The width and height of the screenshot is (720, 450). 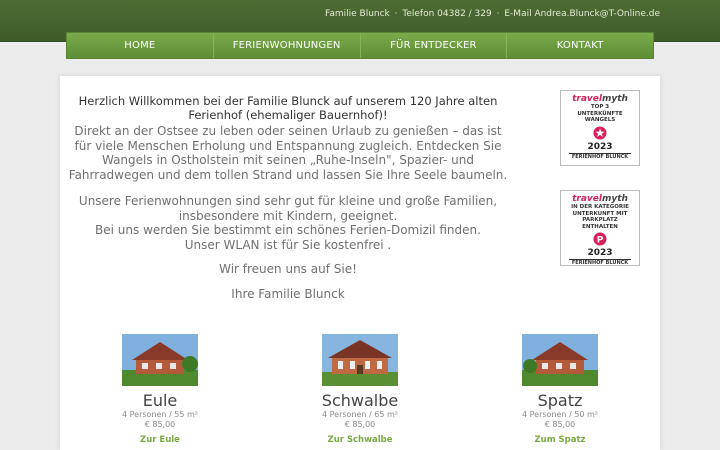 I want to click on apartment-card-eule: Eule 4 Personen / 55 m² € 85,00 Zur Eule, so click(x=160, y=389).